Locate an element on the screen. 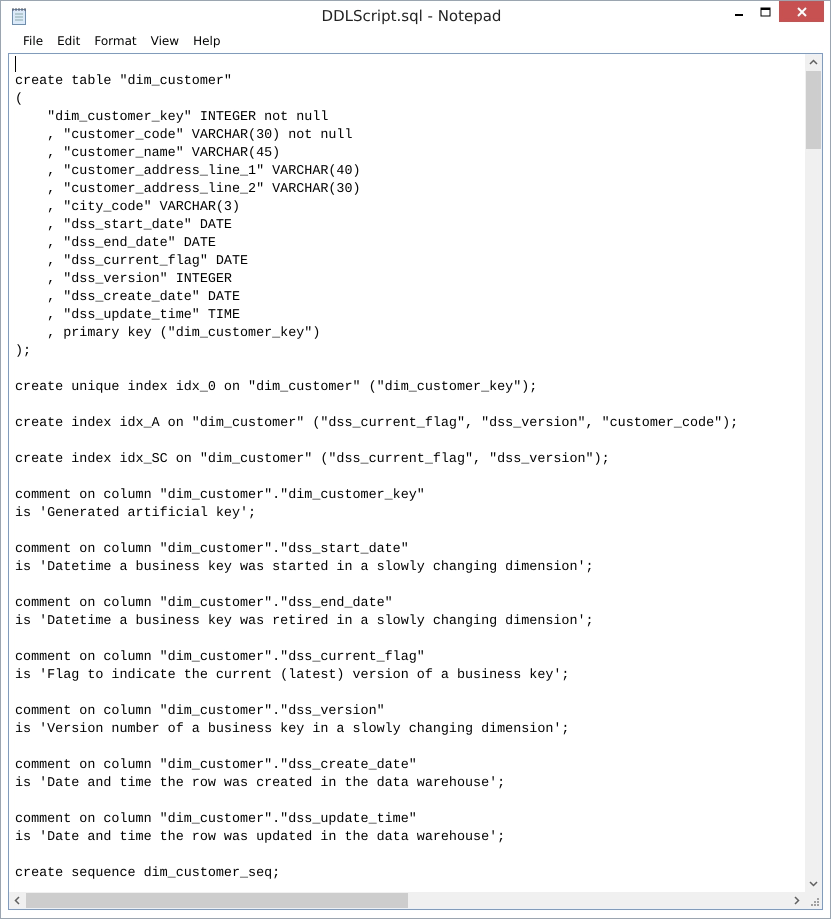 The width and height of the screenshot is (831, 919). code-line: ( is located at coordinates (19, 100).